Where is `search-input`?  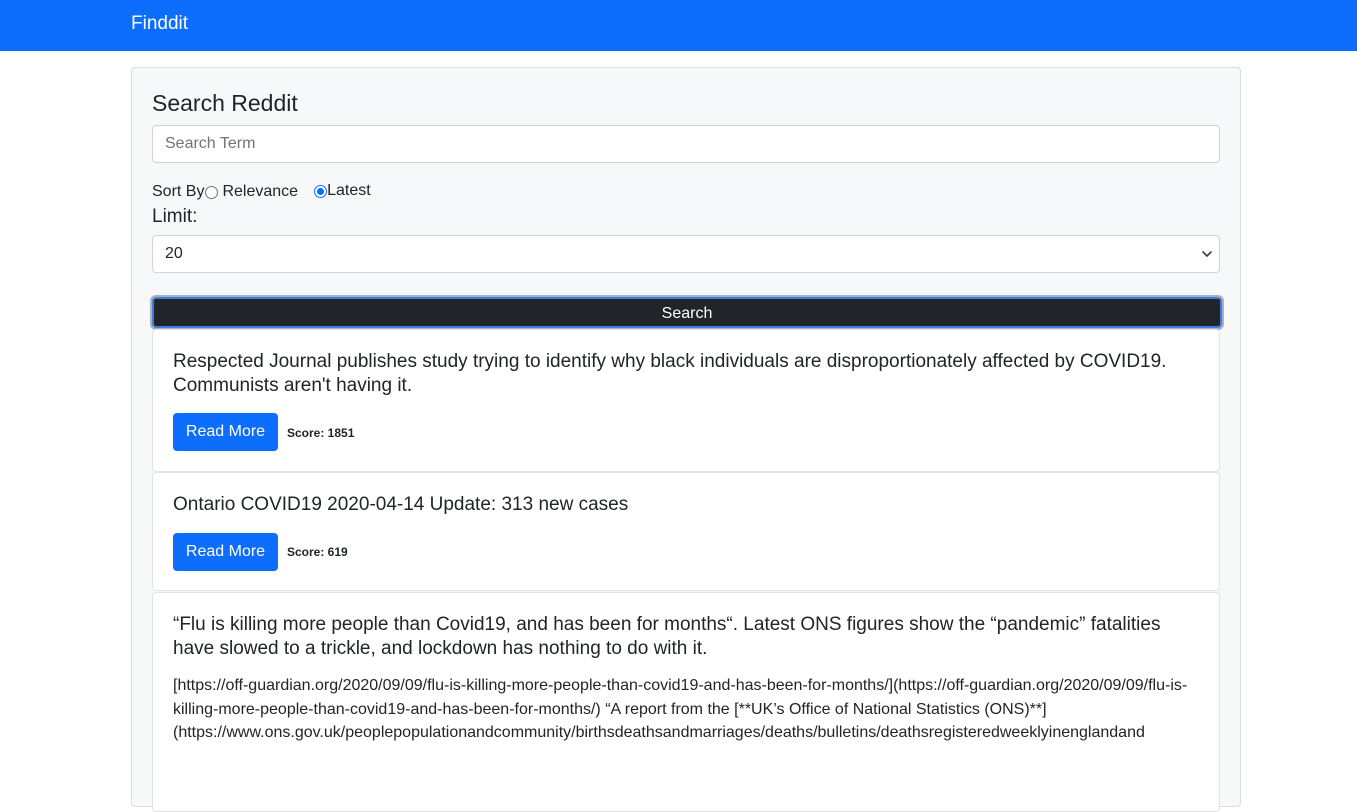 search-input is located at coordinates (686, 144).